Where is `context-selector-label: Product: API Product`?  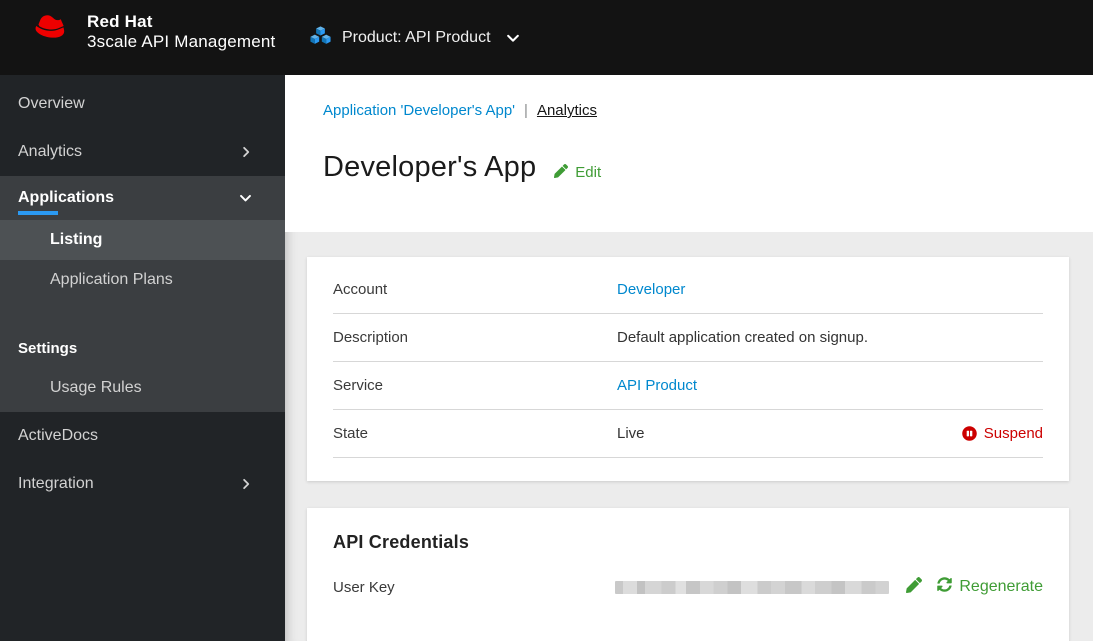
context-selector-label: Product: API Product is located at coordinates (416, 37).